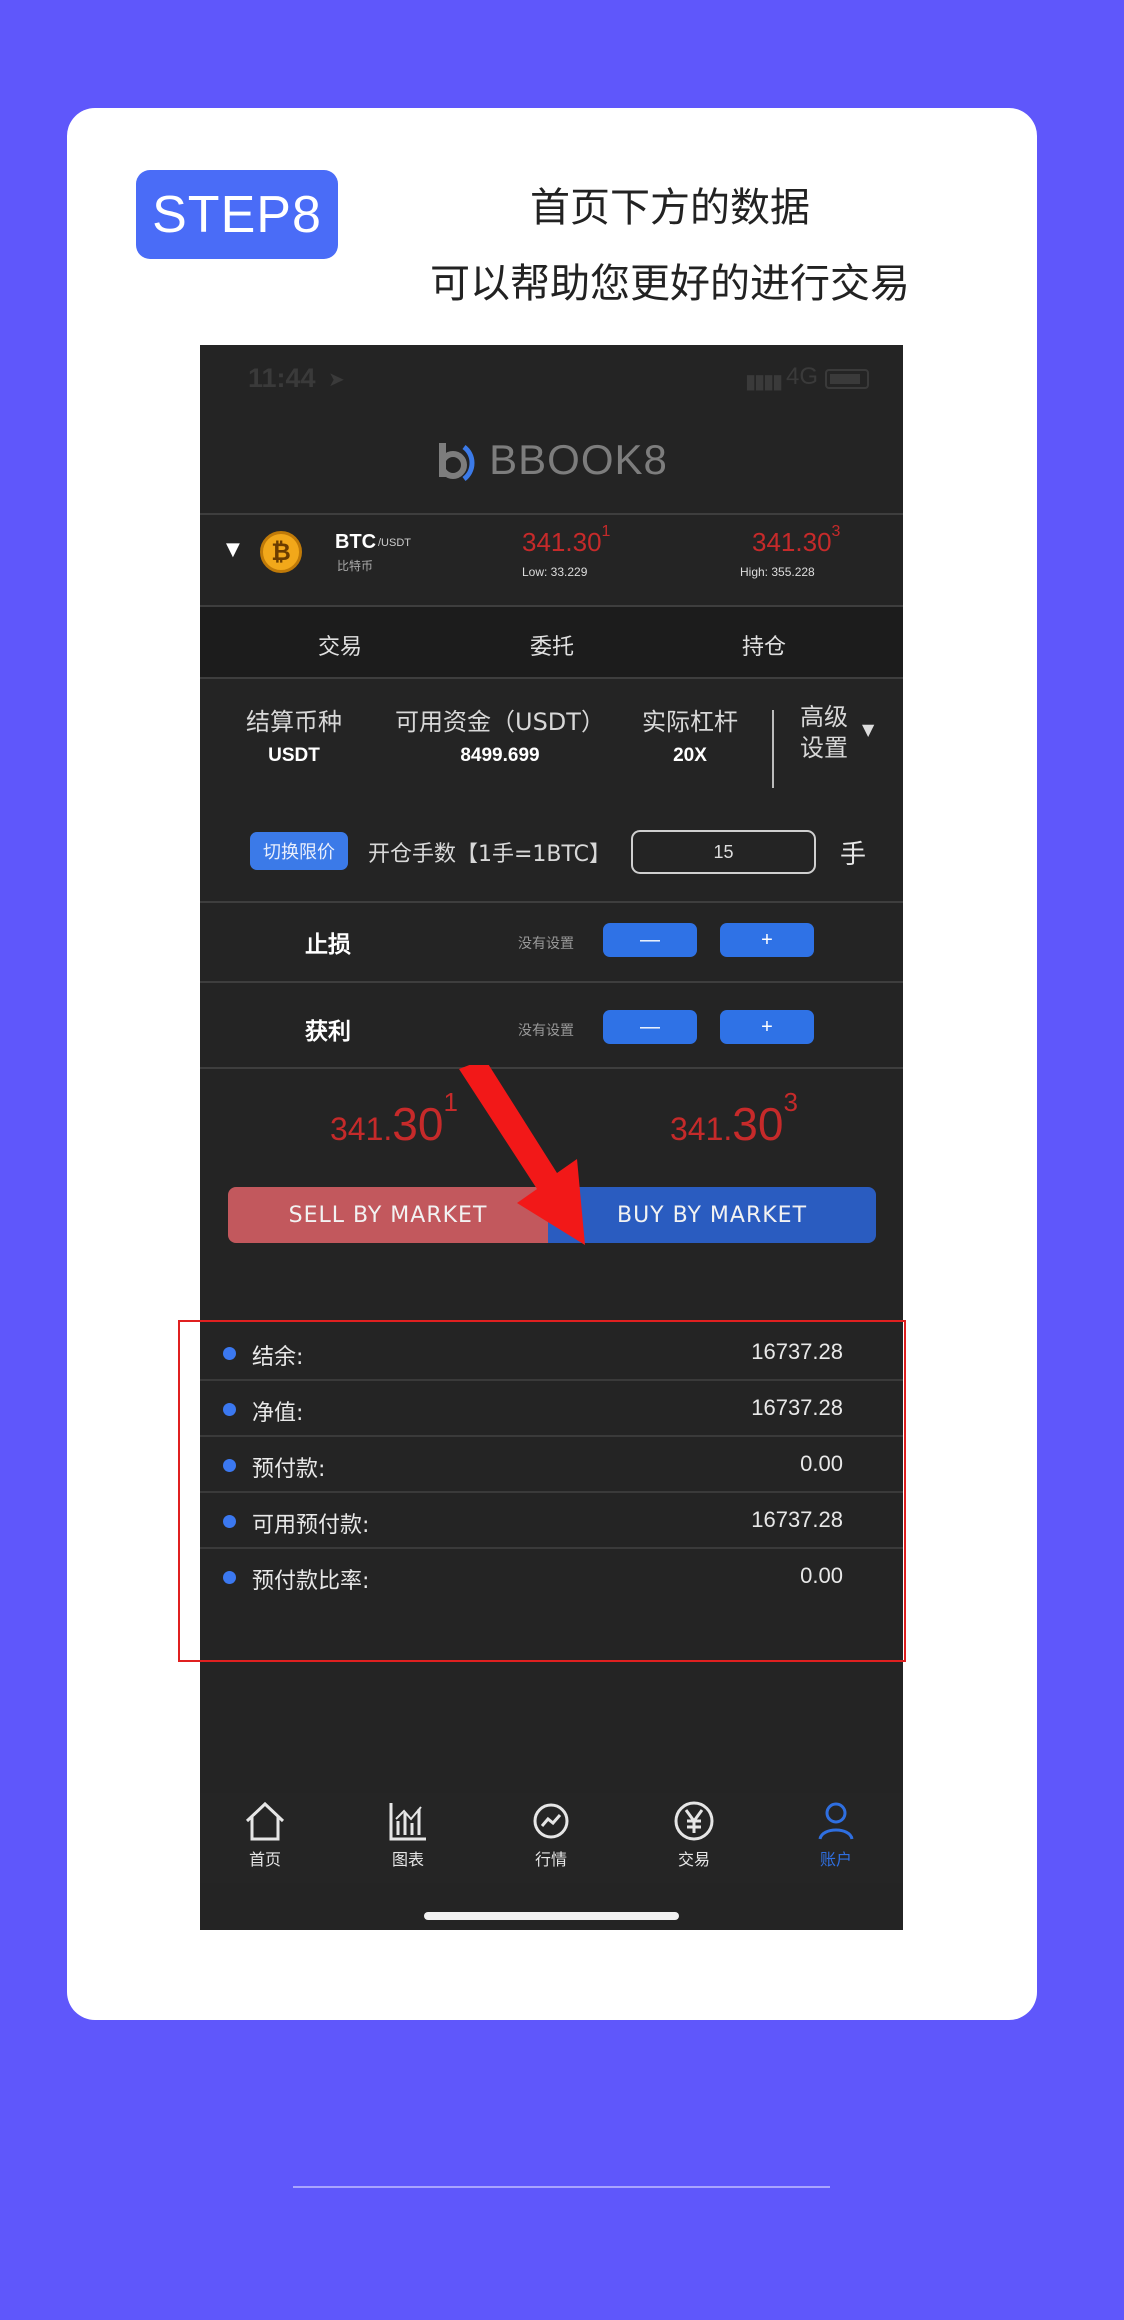 This screenshot has width=1124, height=2320. I want to click on stop-loss-minus-button: —, so click(650, 940).